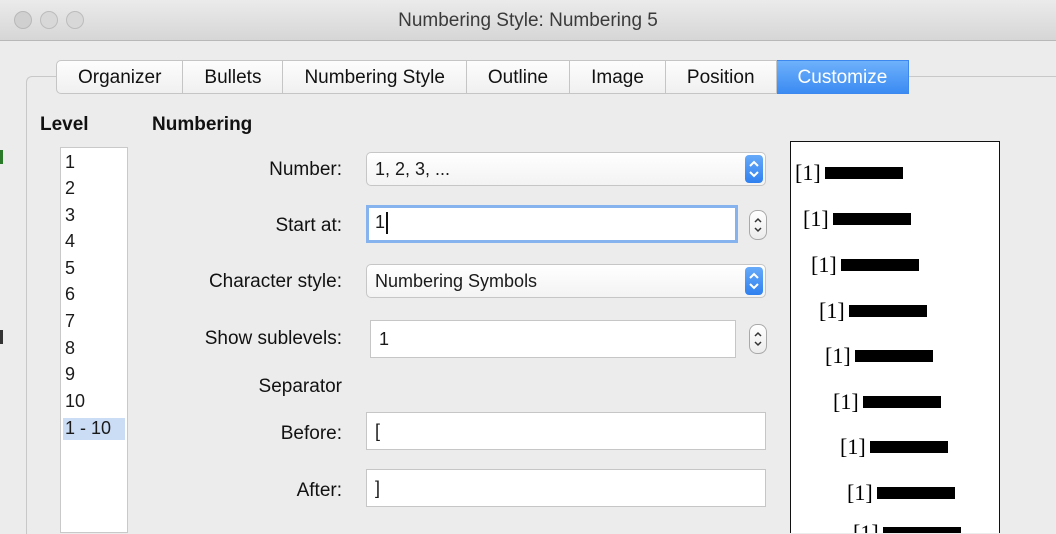 The image size is (1056, 534). What do you see at coordinates (94, 297) in the screenshot?
I see `level-item: 6` at bounding box center [94, 297].